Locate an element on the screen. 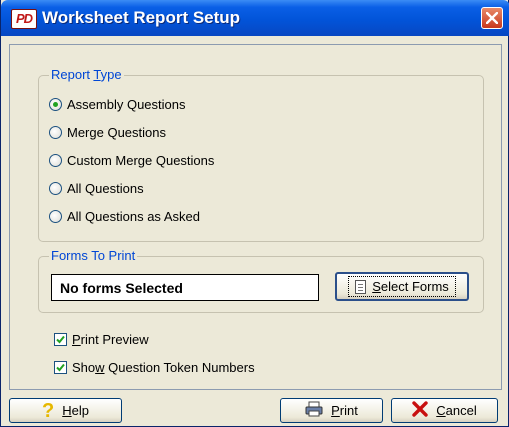 This screenshot has height=427, width=509. radio-custom-merge-questions: Custom Merge Questions is located at coordinates (131, 160).